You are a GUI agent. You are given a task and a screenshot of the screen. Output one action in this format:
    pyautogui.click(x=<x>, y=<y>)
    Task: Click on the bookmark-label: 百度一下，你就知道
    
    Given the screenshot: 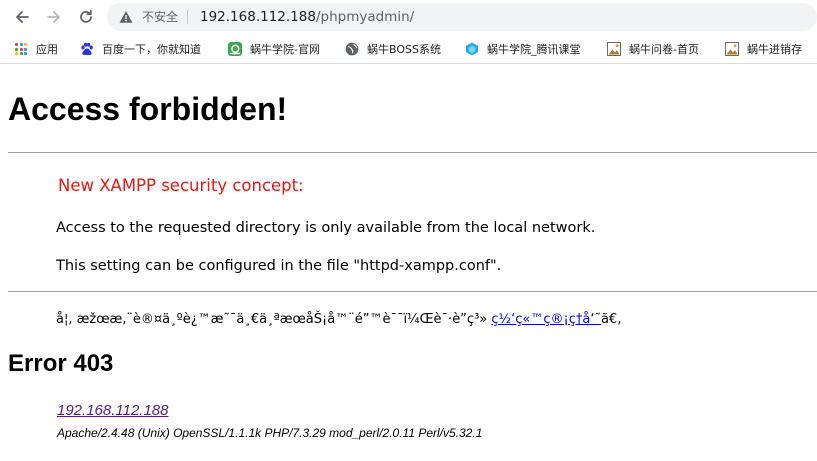 What is the action you would take?
    pyautogui.click(x=151, y=49)
    